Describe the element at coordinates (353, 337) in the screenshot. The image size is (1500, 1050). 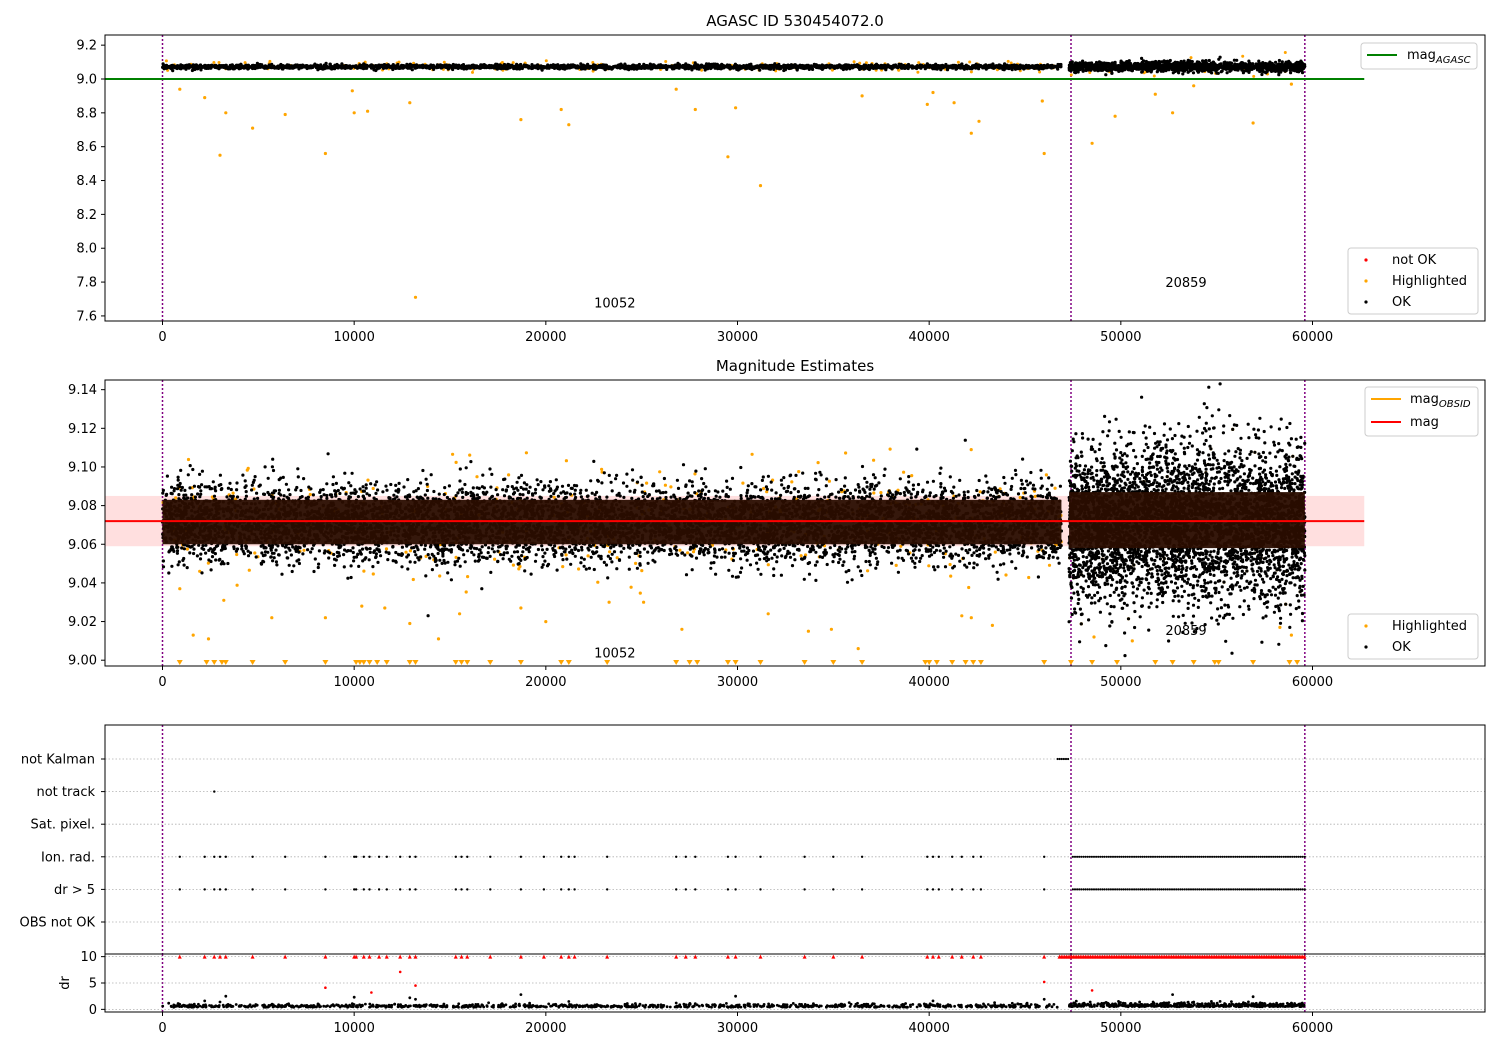
I see `x-tick-label: 10000` at that location.